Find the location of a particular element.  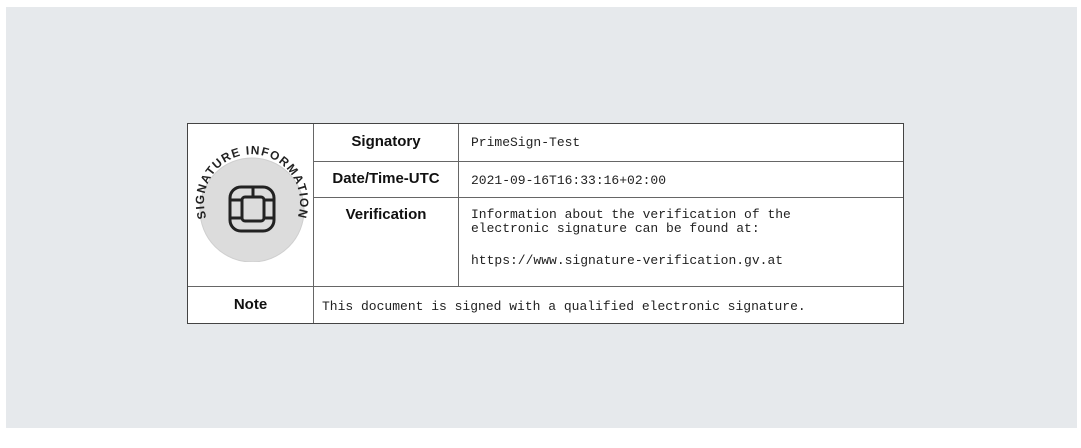

verification-line2: electronic signature can be found at: is located at coordinates (615, 228).